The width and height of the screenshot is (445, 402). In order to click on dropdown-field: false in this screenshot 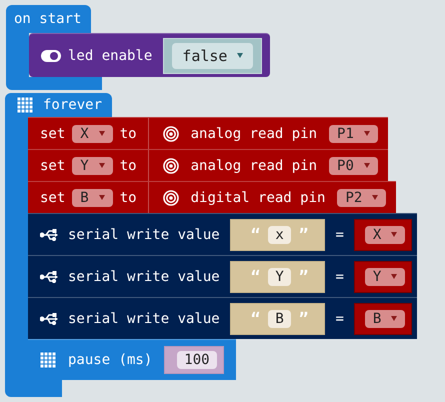, I will do `click(213, 55)`.